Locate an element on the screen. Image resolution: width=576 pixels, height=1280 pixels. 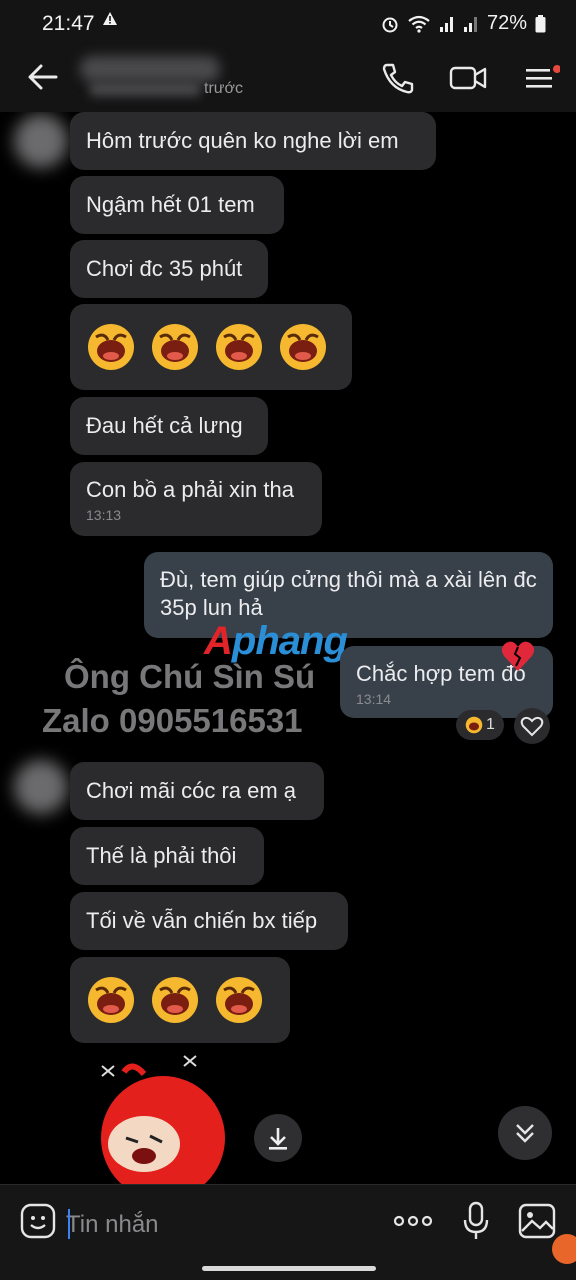
video-call-icon is located at coordinates (468, 78).